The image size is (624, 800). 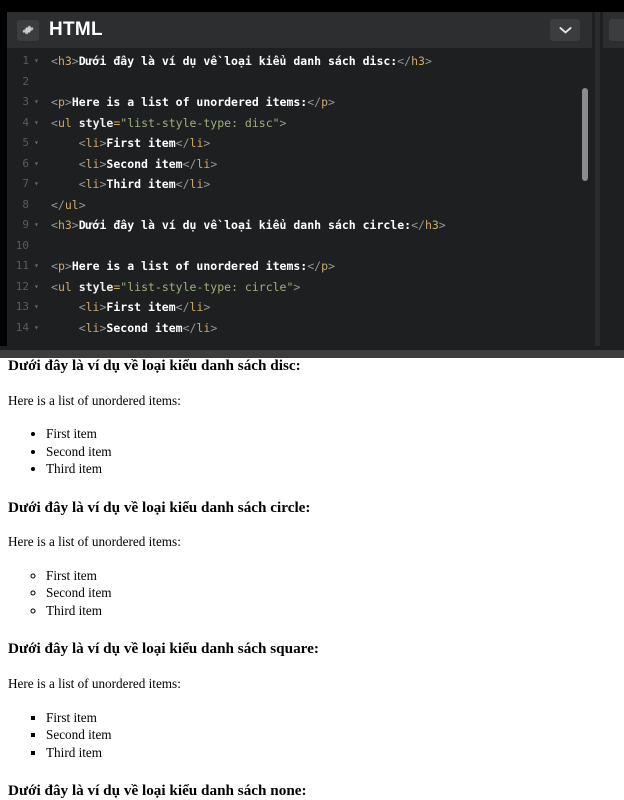 I want to click on code-token-text: Second item, so click(x=144, y=327).